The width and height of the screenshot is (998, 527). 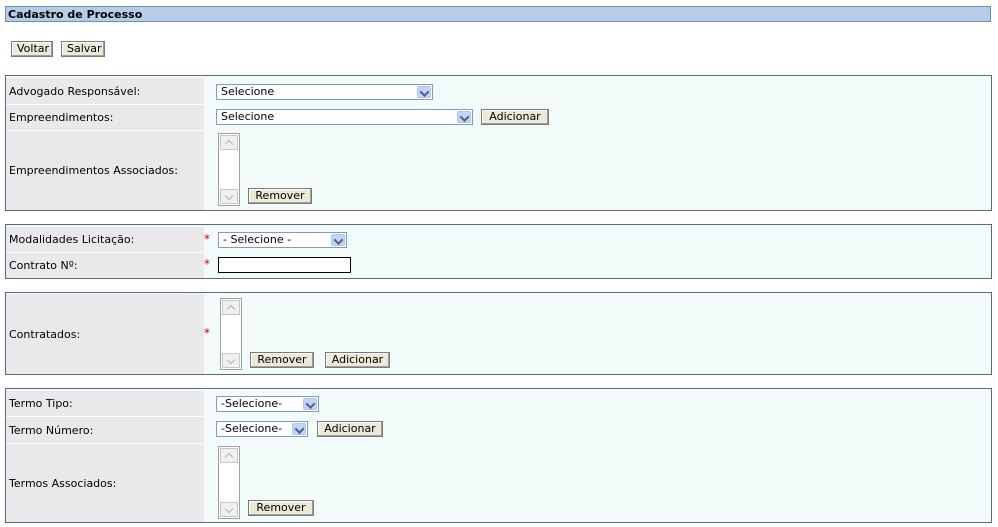 I want to click on associated-terms-label: Termos Associados:, so click(x=105, y=483).